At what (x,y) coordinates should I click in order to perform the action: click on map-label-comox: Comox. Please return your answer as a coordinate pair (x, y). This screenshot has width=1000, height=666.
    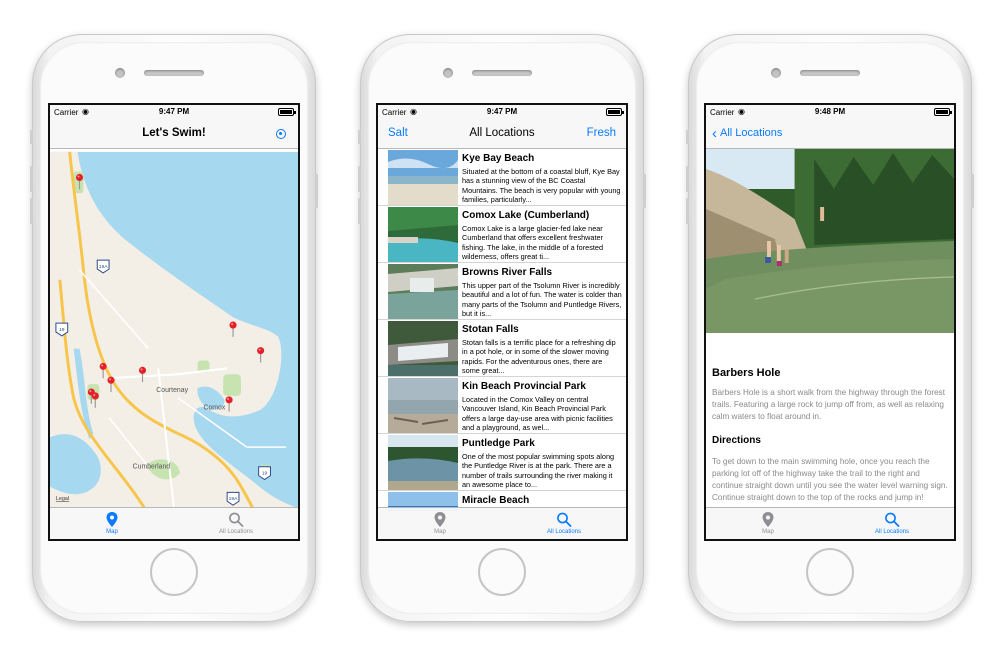
    Looking at the image, I should click on (215, 408).